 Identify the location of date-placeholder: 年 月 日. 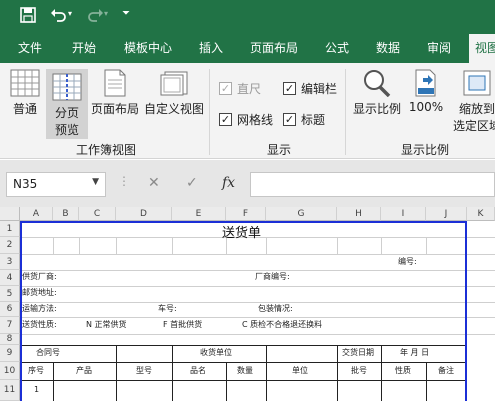
(415, 352).